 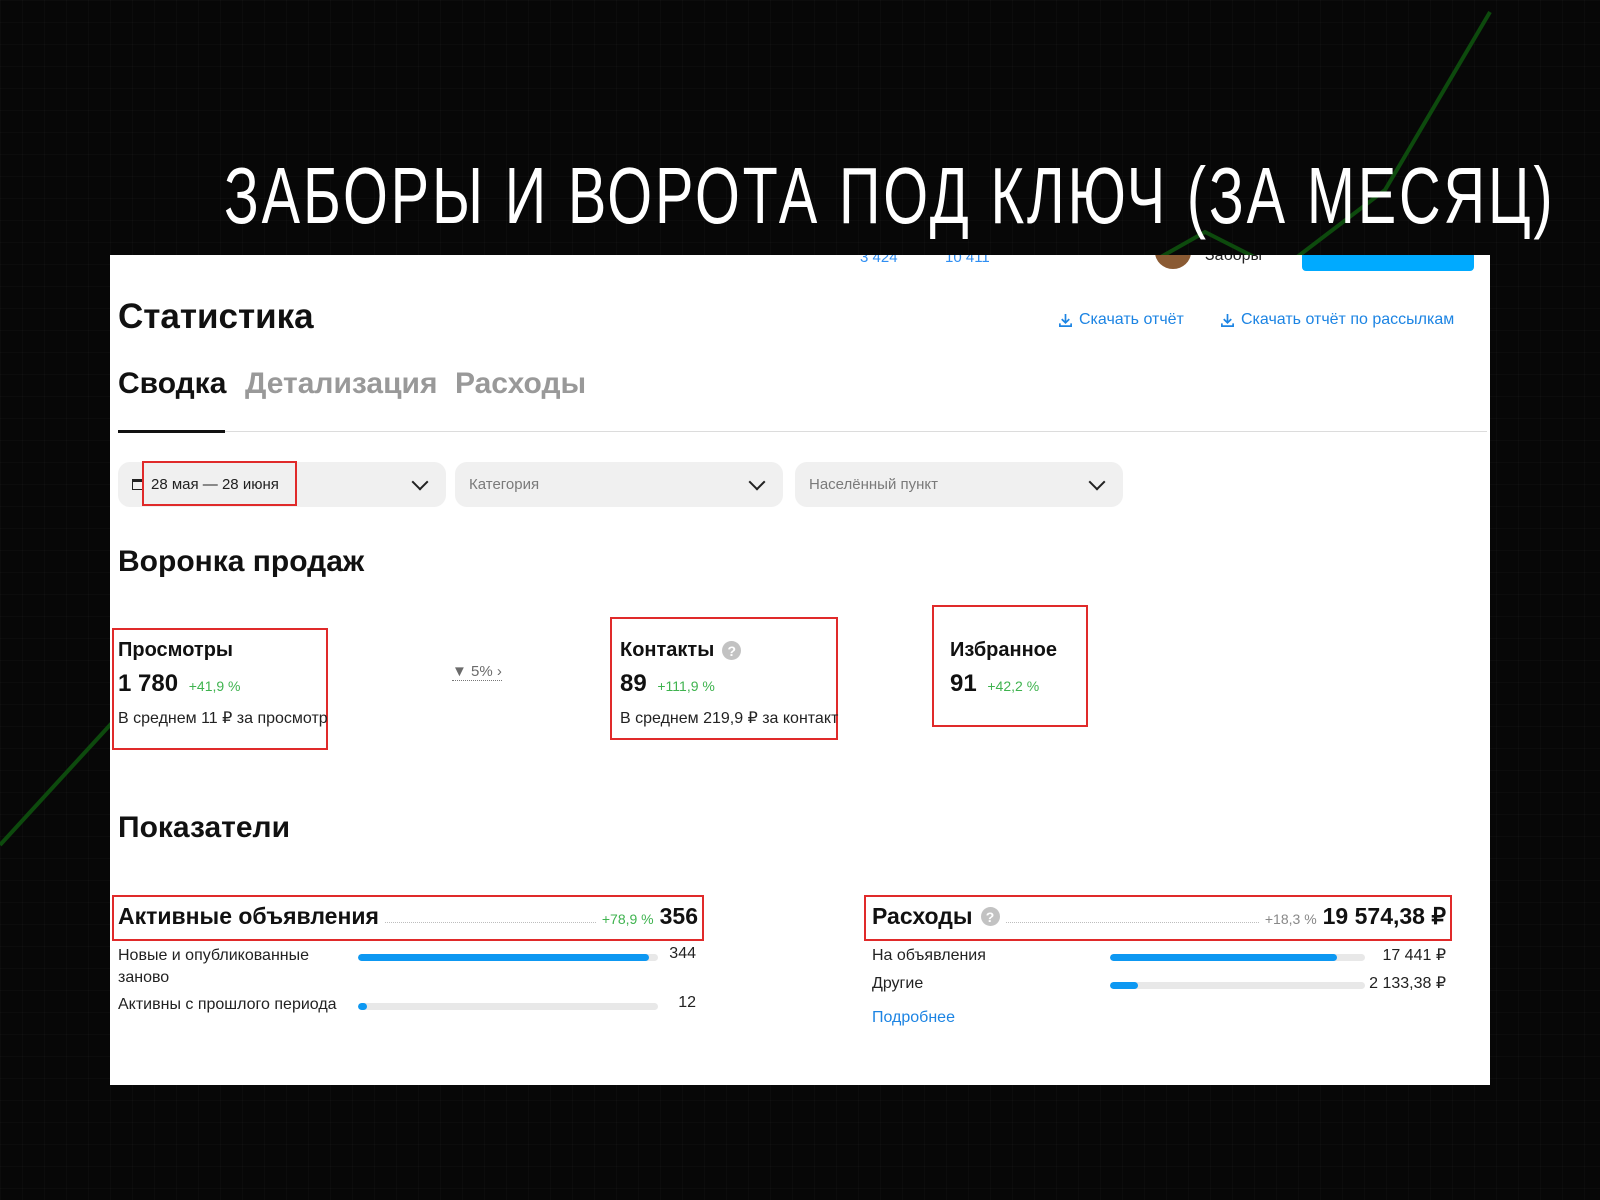 I want to click on category-select: Категория, so click(x=619, y=484).